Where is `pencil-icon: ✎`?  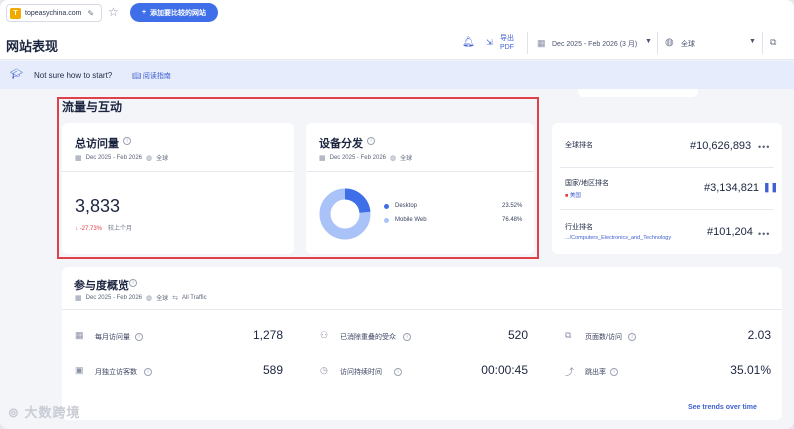 pencil-icon: ✎ is located at coordinates (90, 13).